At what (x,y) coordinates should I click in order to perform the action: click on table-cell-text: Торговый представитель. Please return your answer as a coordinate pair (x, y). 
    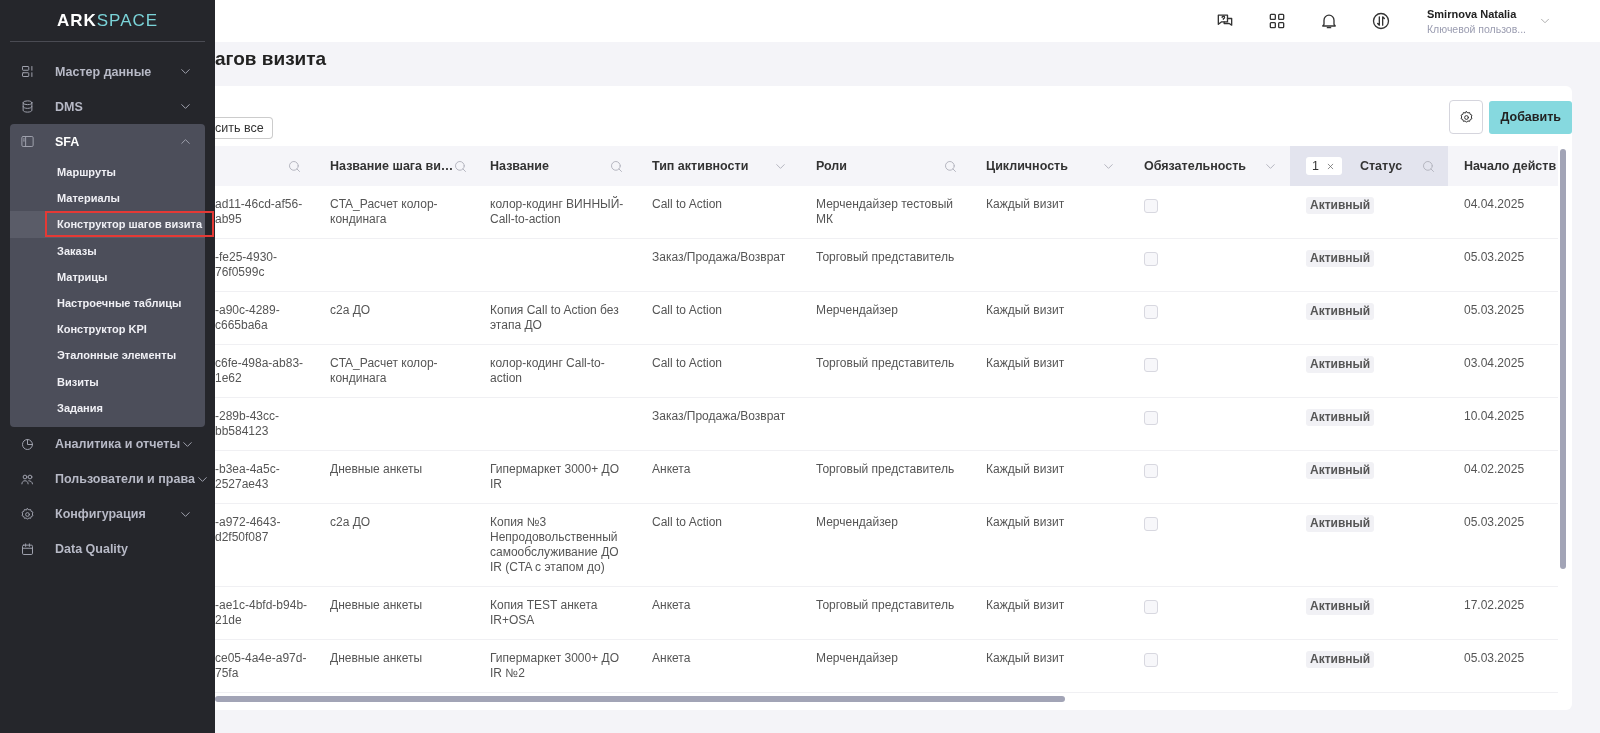
    Looking at the image, I should click on (886, 605).